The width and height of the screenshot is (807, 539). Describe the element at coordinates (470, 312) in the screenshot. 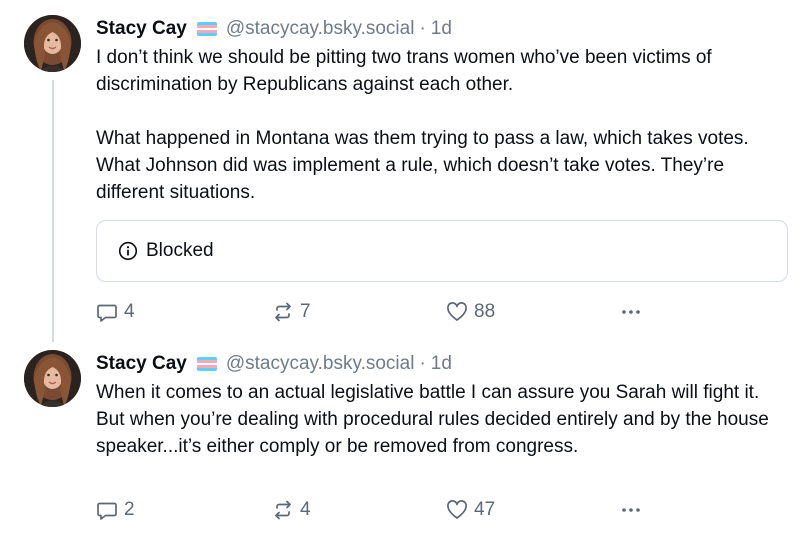

I see `like-button: 88` at that location.